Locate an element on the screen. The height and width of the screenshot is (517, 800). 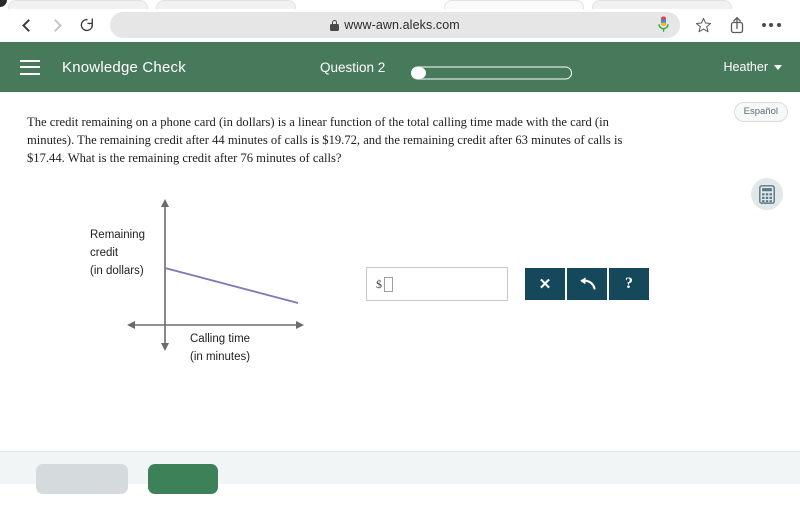
question-label: Question 2 is located at coordinates (353, 67).